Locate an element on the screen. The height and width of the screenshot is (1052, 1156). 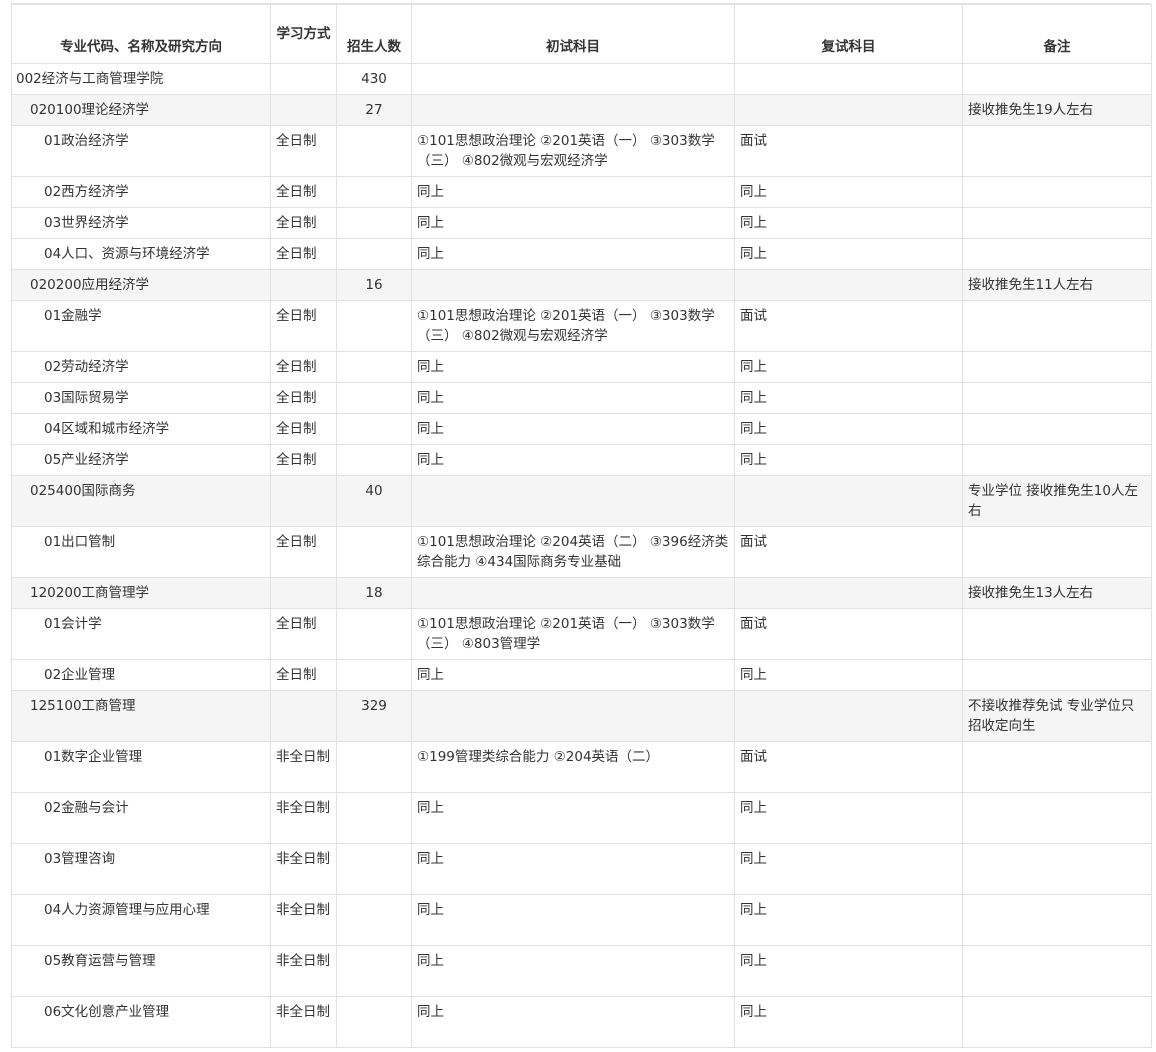
major-cell: 04人口、资源与环境经济学 is located at coordinates (141, 254).